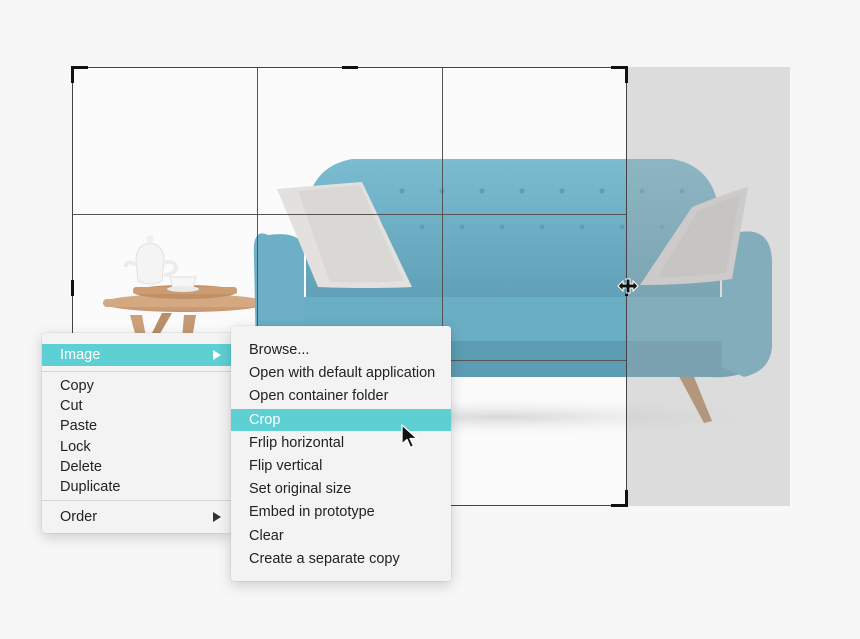 This screenshot has height=639, width=860. What do you see at coordinates (300, 489) in the screenshot?
I see `menu-item-label: Set original size` at bounding box center [300, 489].